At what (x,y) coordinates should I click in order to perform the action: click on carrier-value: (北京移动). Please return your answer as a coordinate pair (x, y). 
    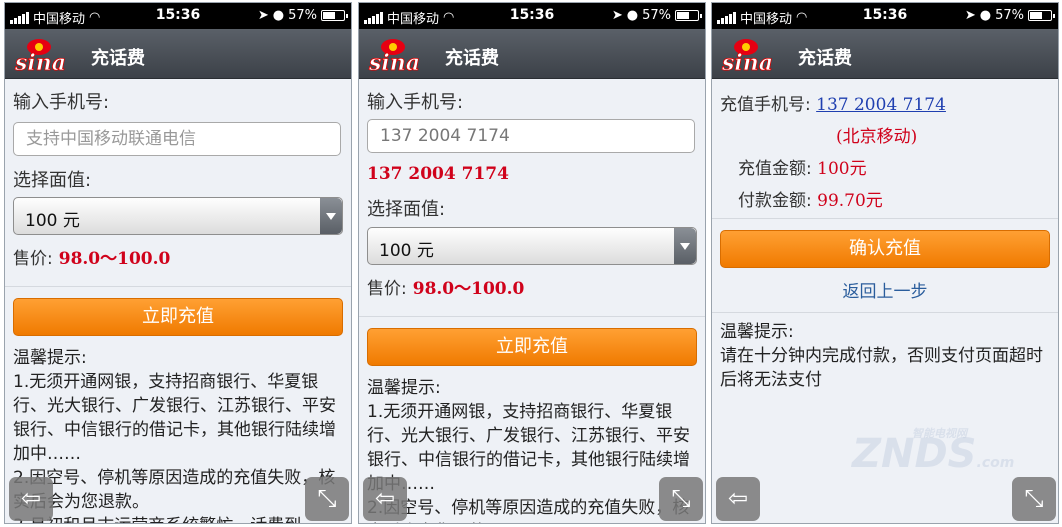
    Looking at the image, I should click on (877, 137).